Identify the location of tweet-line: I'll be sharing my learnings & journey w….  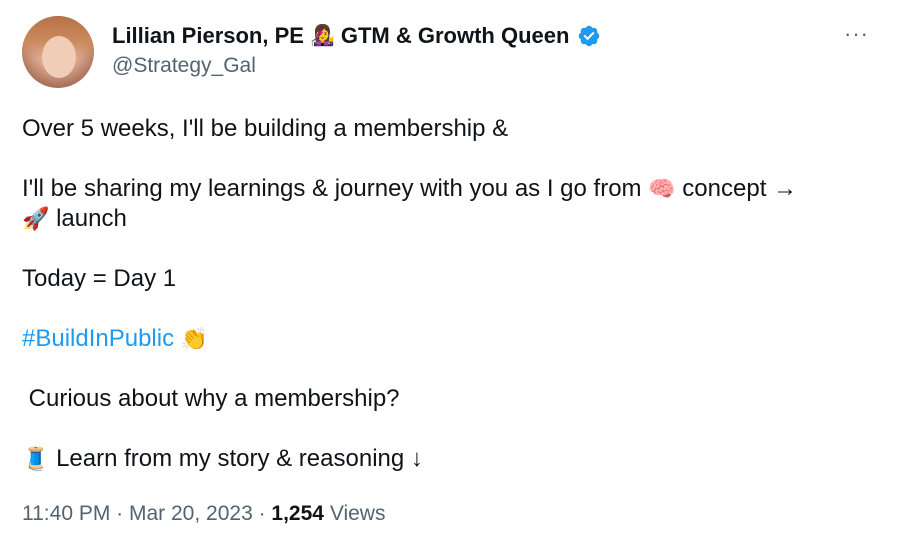
(447, 204).